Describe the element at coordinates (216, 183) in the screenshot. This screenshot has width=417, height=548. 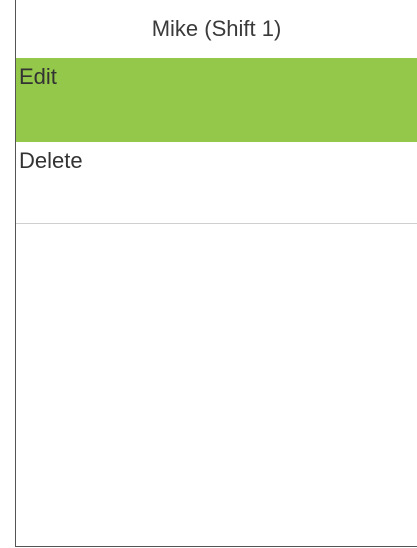
I see `menu-item-delete: Delete` at that location.